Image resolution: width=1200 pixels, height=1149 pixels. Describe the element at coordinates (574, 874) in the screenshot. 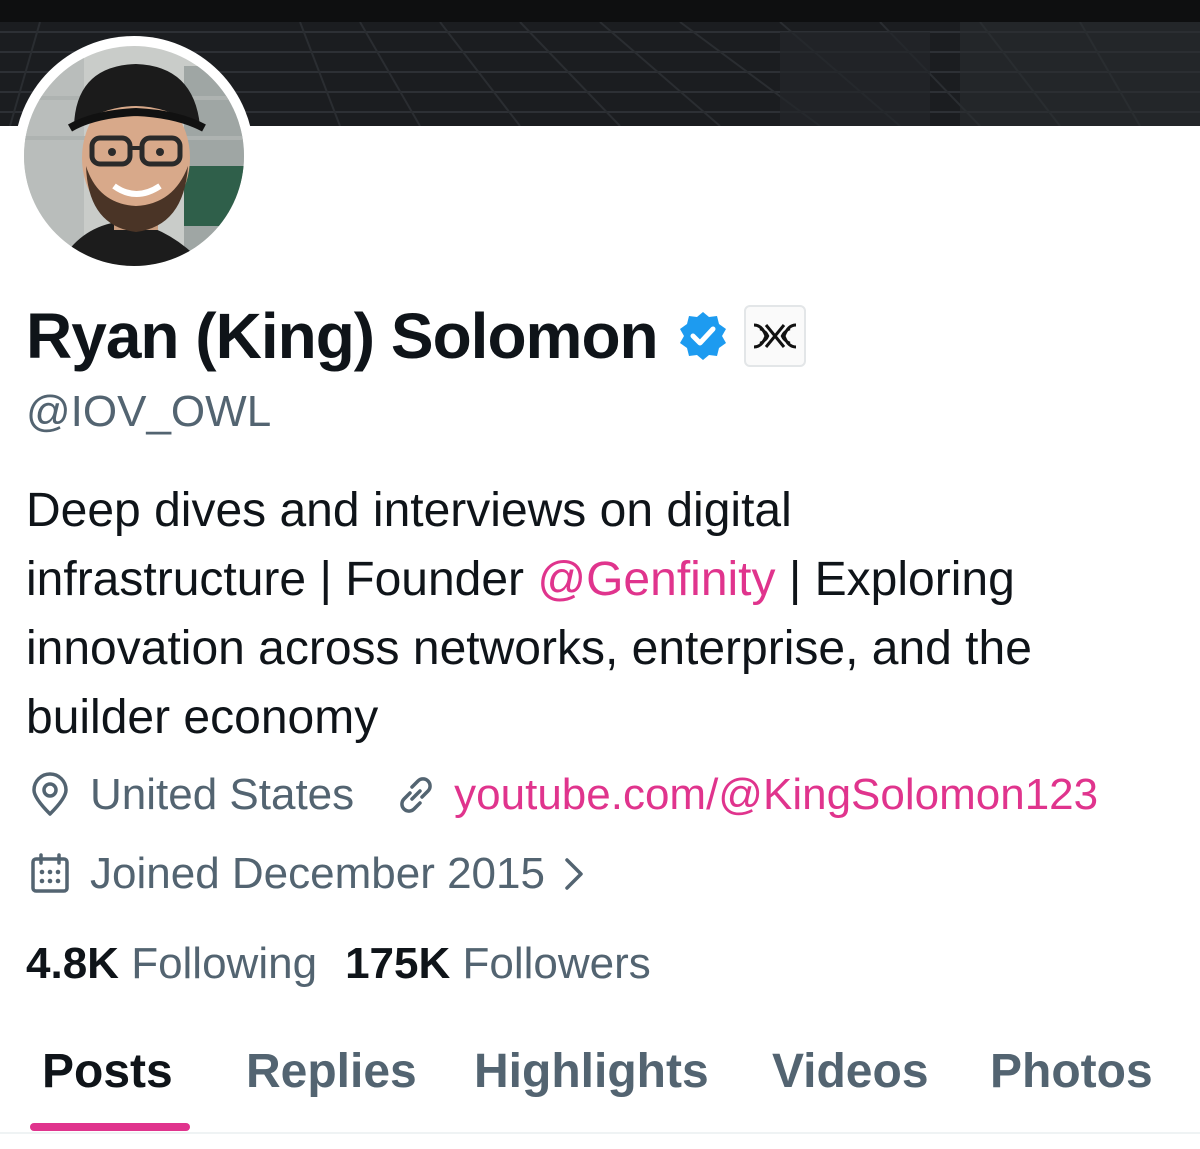

I see `chevron-right-icon` at that location.